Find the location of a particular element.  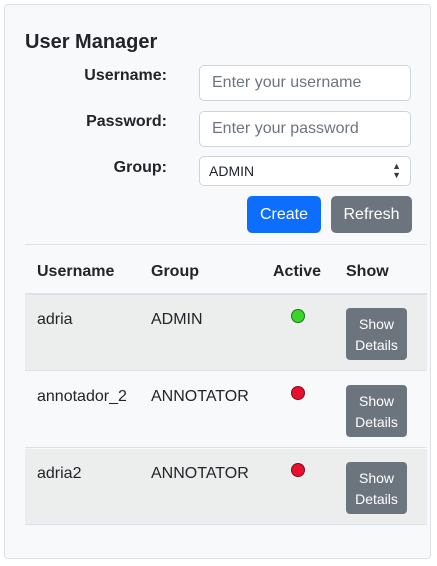

cell-username: adria is located at coordinates (55, 319).